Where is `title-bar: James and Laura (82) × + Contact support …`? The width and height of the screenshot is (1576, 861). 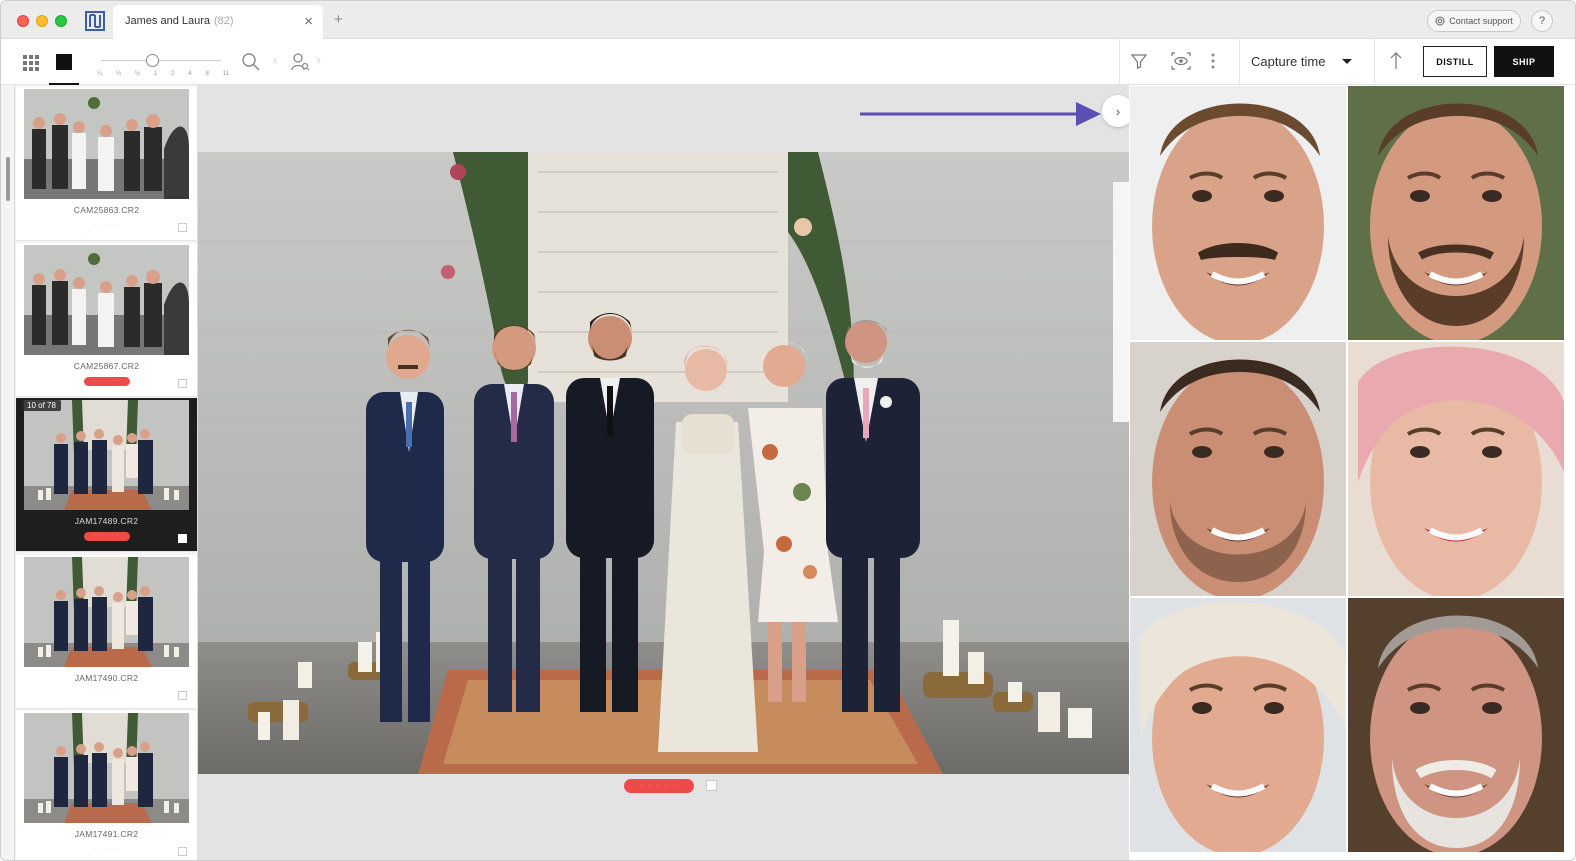 title-bar: James and Laura (82) × + Contact support … is located at coordinates (788, 20).